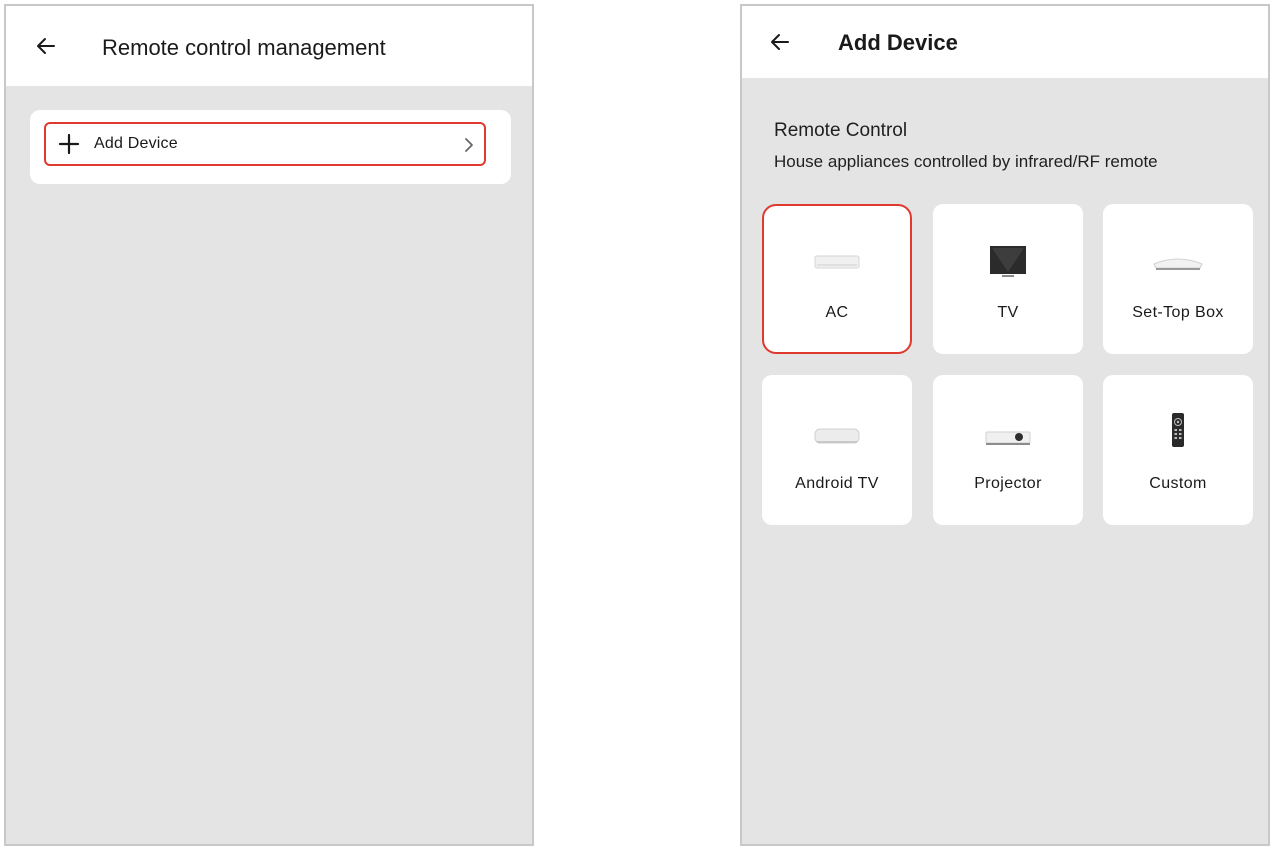 This screenshot has height=848, width=1273. Describe the element at coordinates (1178, 264) in the screenshot. I see `set-top-box-icon` at that location.